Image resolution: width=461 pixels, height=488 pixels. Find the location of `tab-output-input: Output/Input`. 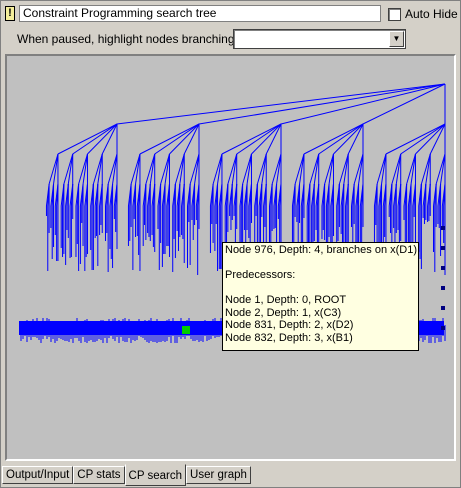

tab-output-input: Output/Input is located at coordinates (38, 475).